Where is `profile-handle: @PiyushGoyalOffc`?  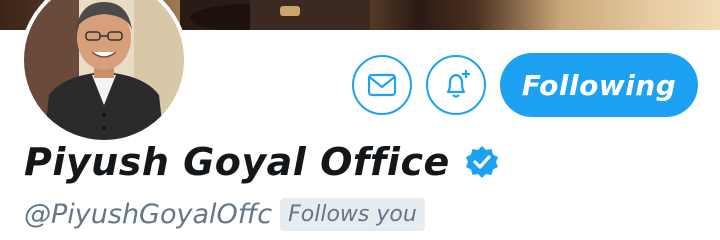 profile-handle: @PiyushGoyalOffc is located at coordinates (148, 214).